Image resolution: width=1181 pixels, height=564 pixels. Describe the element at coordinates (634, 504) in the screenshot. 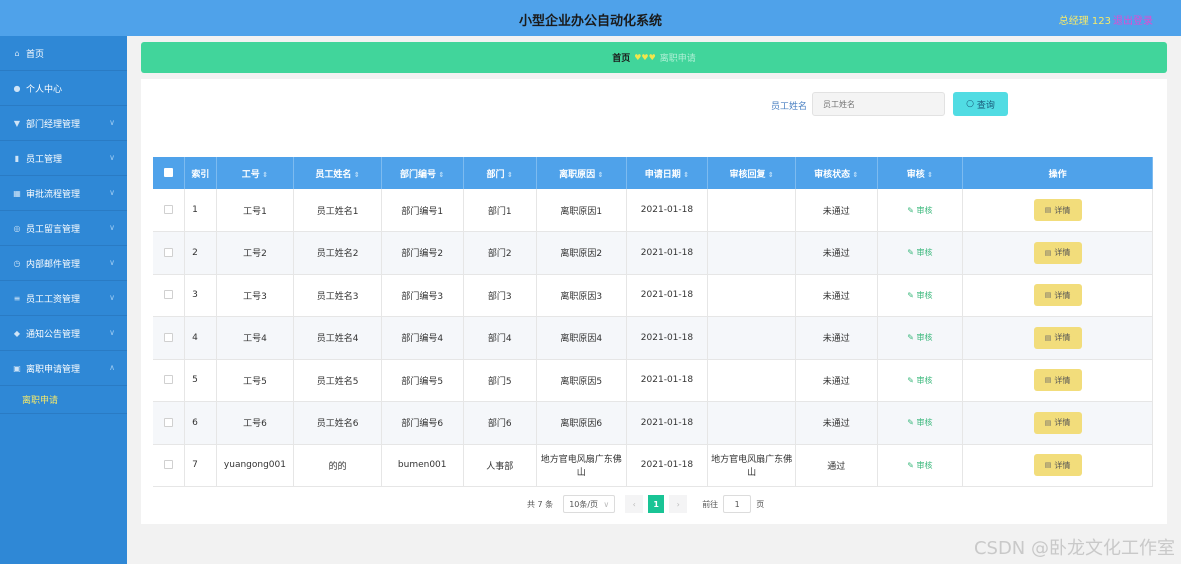

I see `prev-page-button: ‹` at that location.